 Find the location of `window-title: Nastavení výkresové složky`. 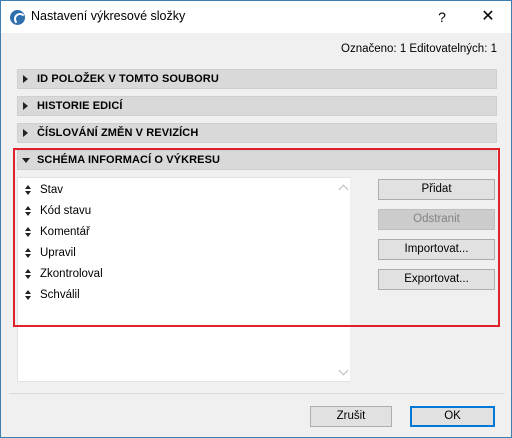

window-title: Nastavení výkresové složky is located at coordinates (108, 16).